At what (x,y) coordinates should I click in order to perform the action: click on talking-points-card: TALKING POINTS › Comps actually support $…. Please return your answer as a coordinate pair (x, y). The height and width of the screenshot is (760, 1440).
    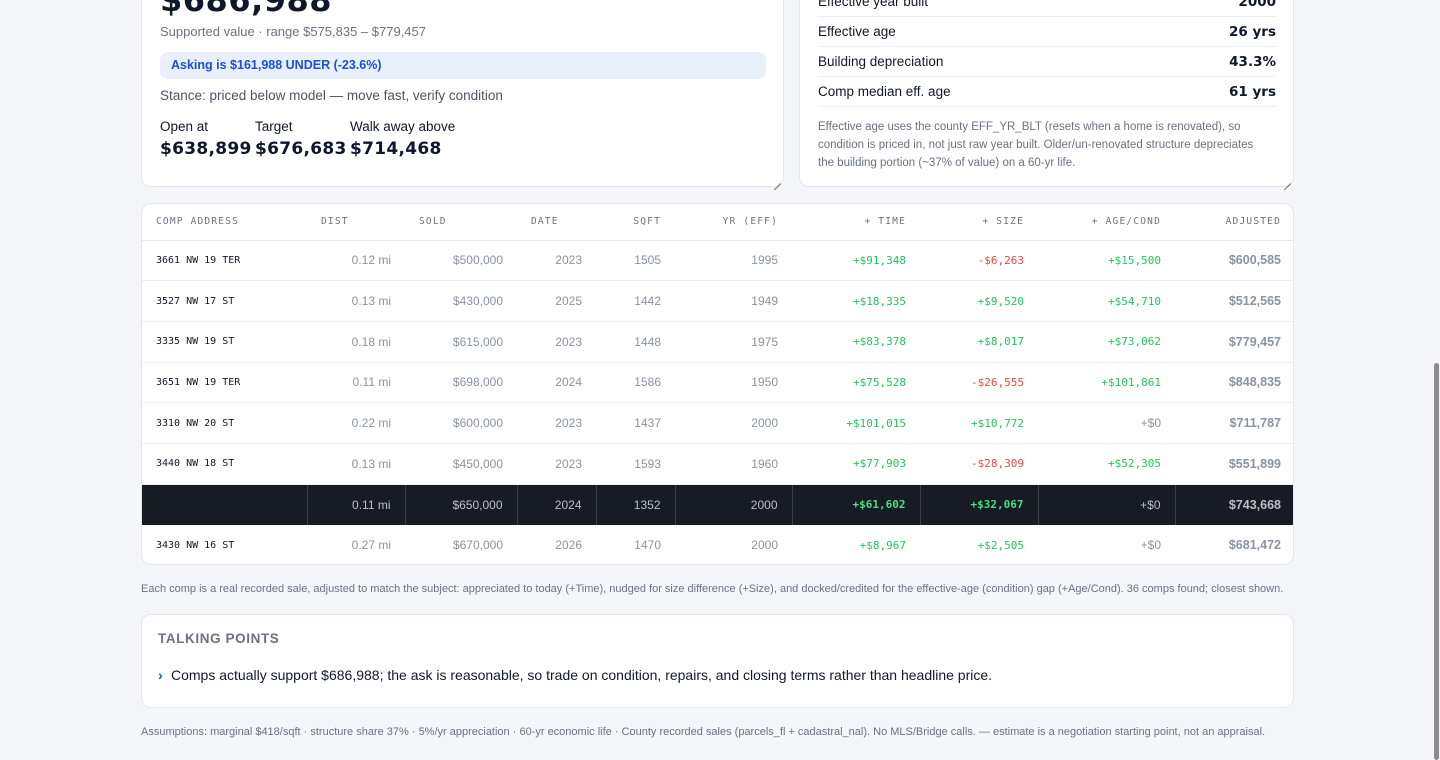
    Looking at the image, I should click on (717, 661).